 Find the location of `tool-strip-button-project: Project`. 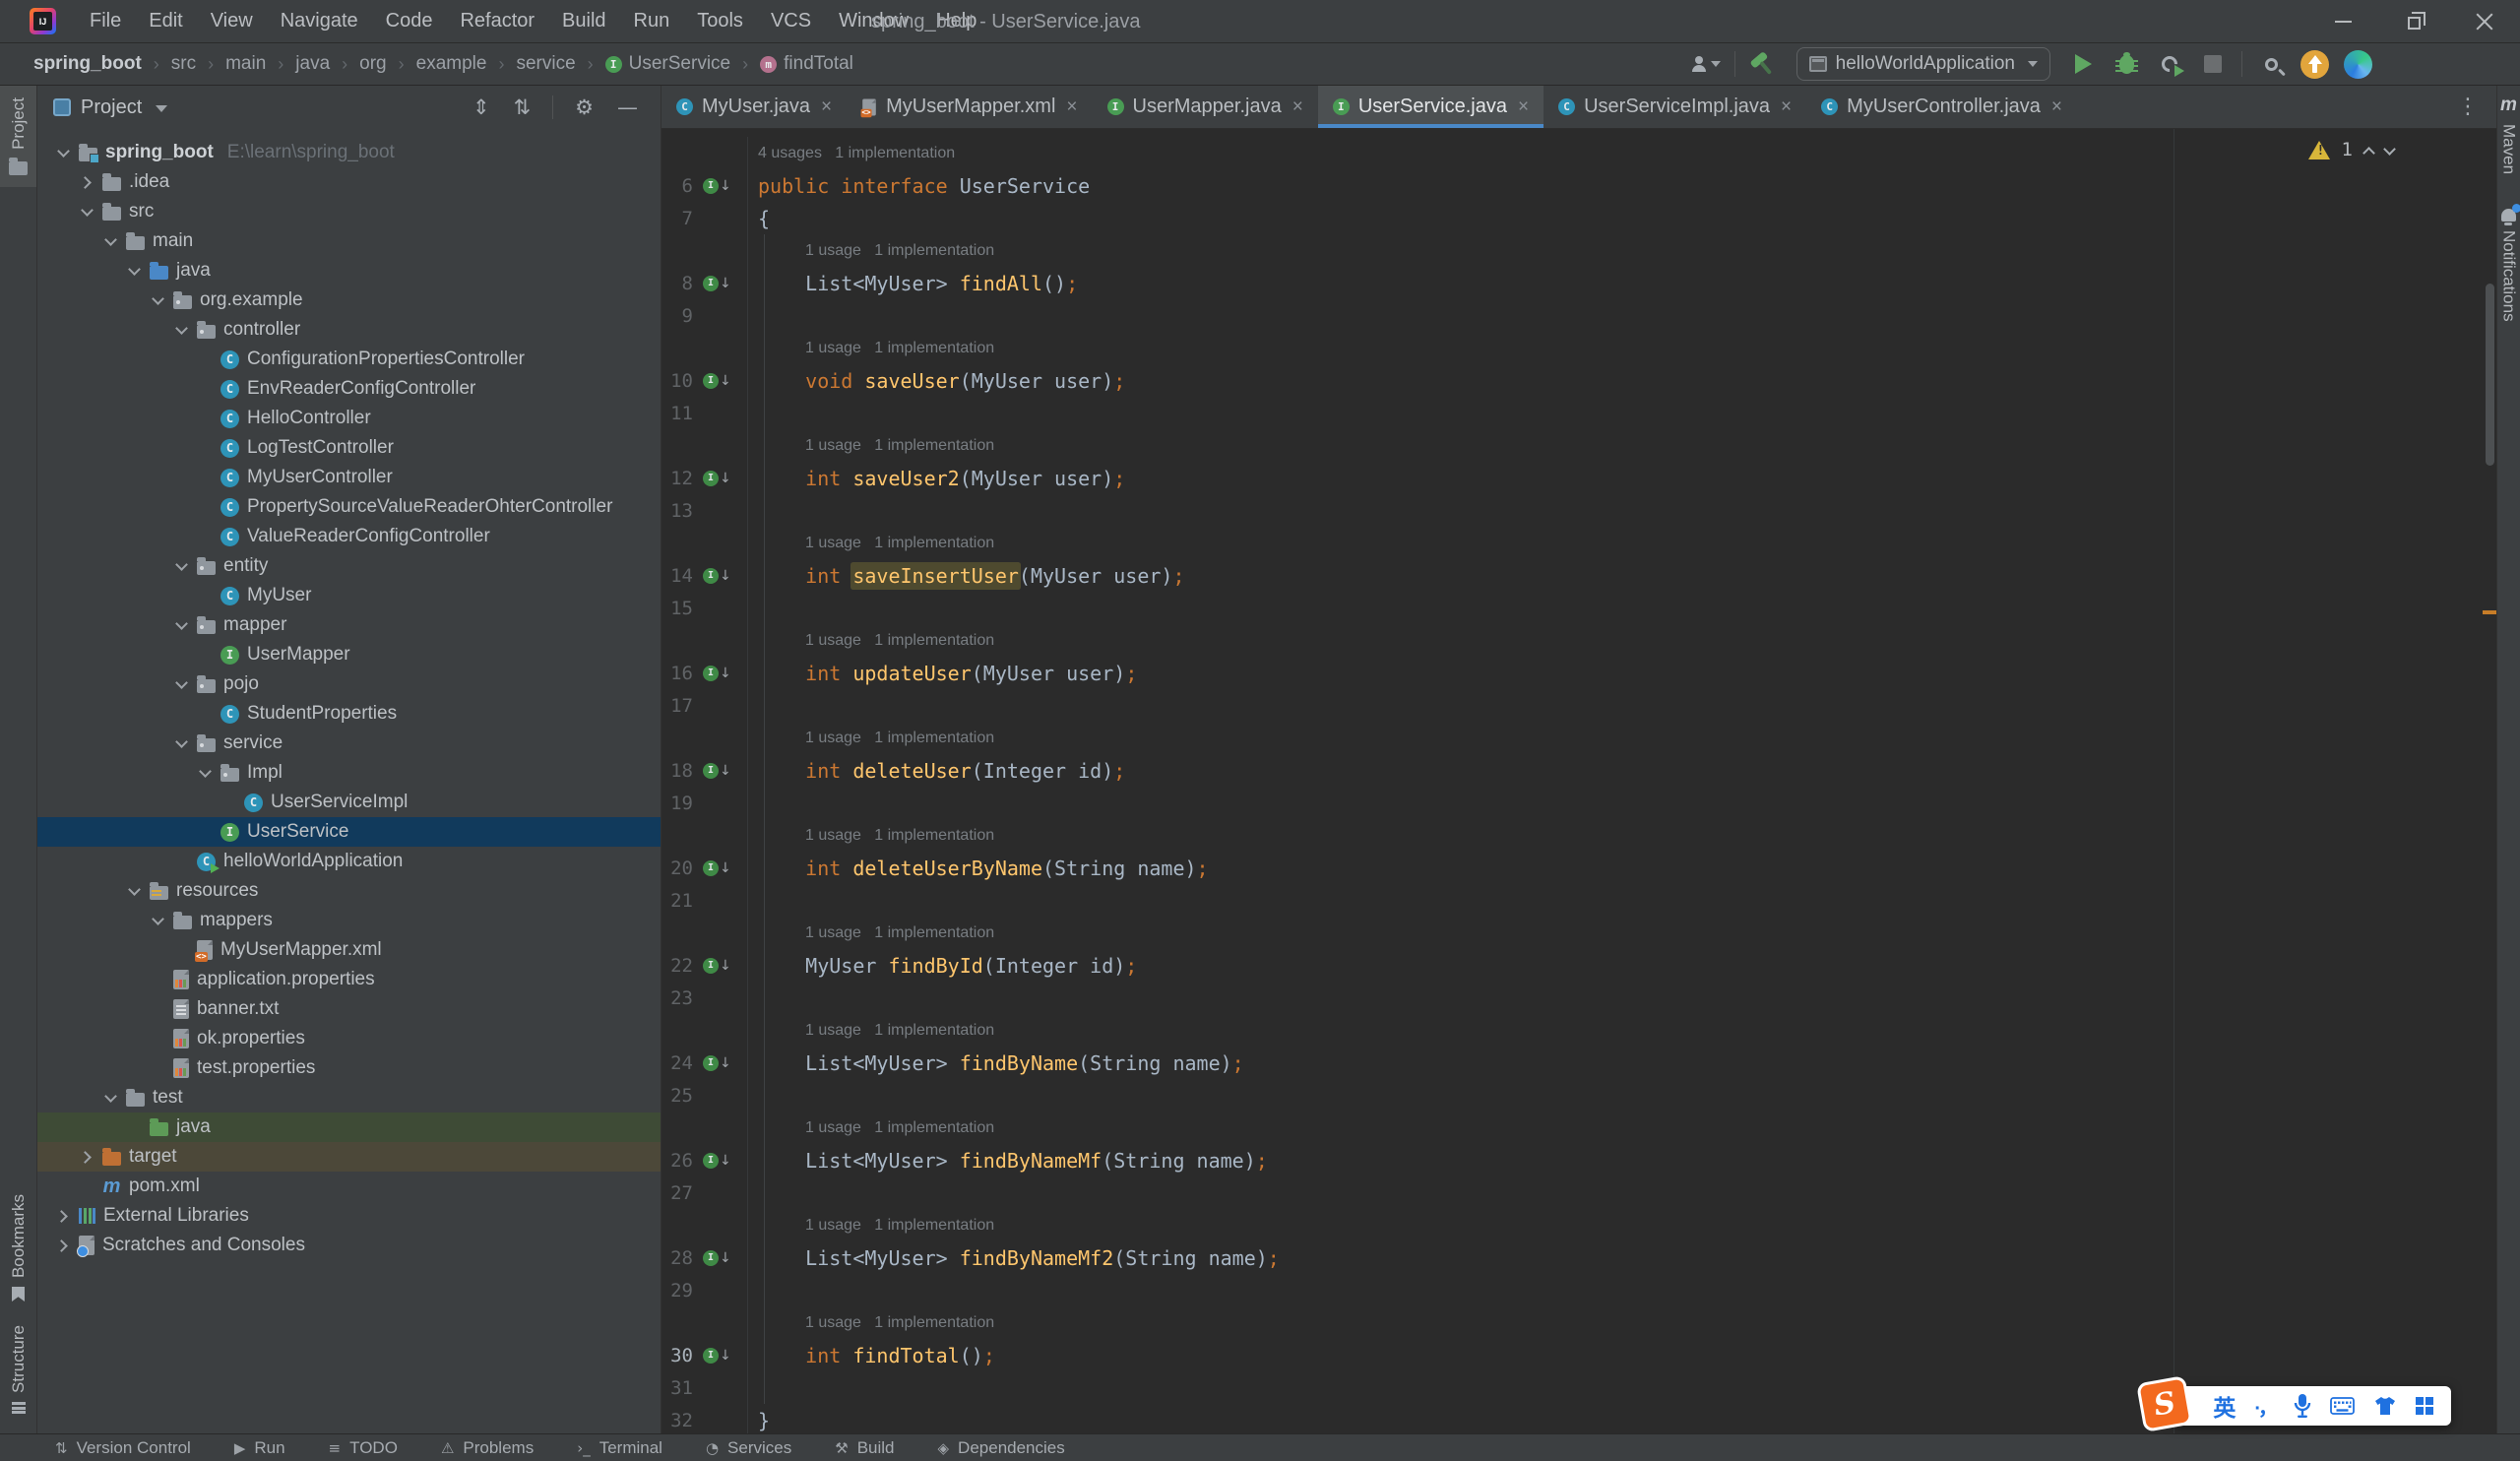

tool-strip-button-project: Project is located at coordinates (18, 136).